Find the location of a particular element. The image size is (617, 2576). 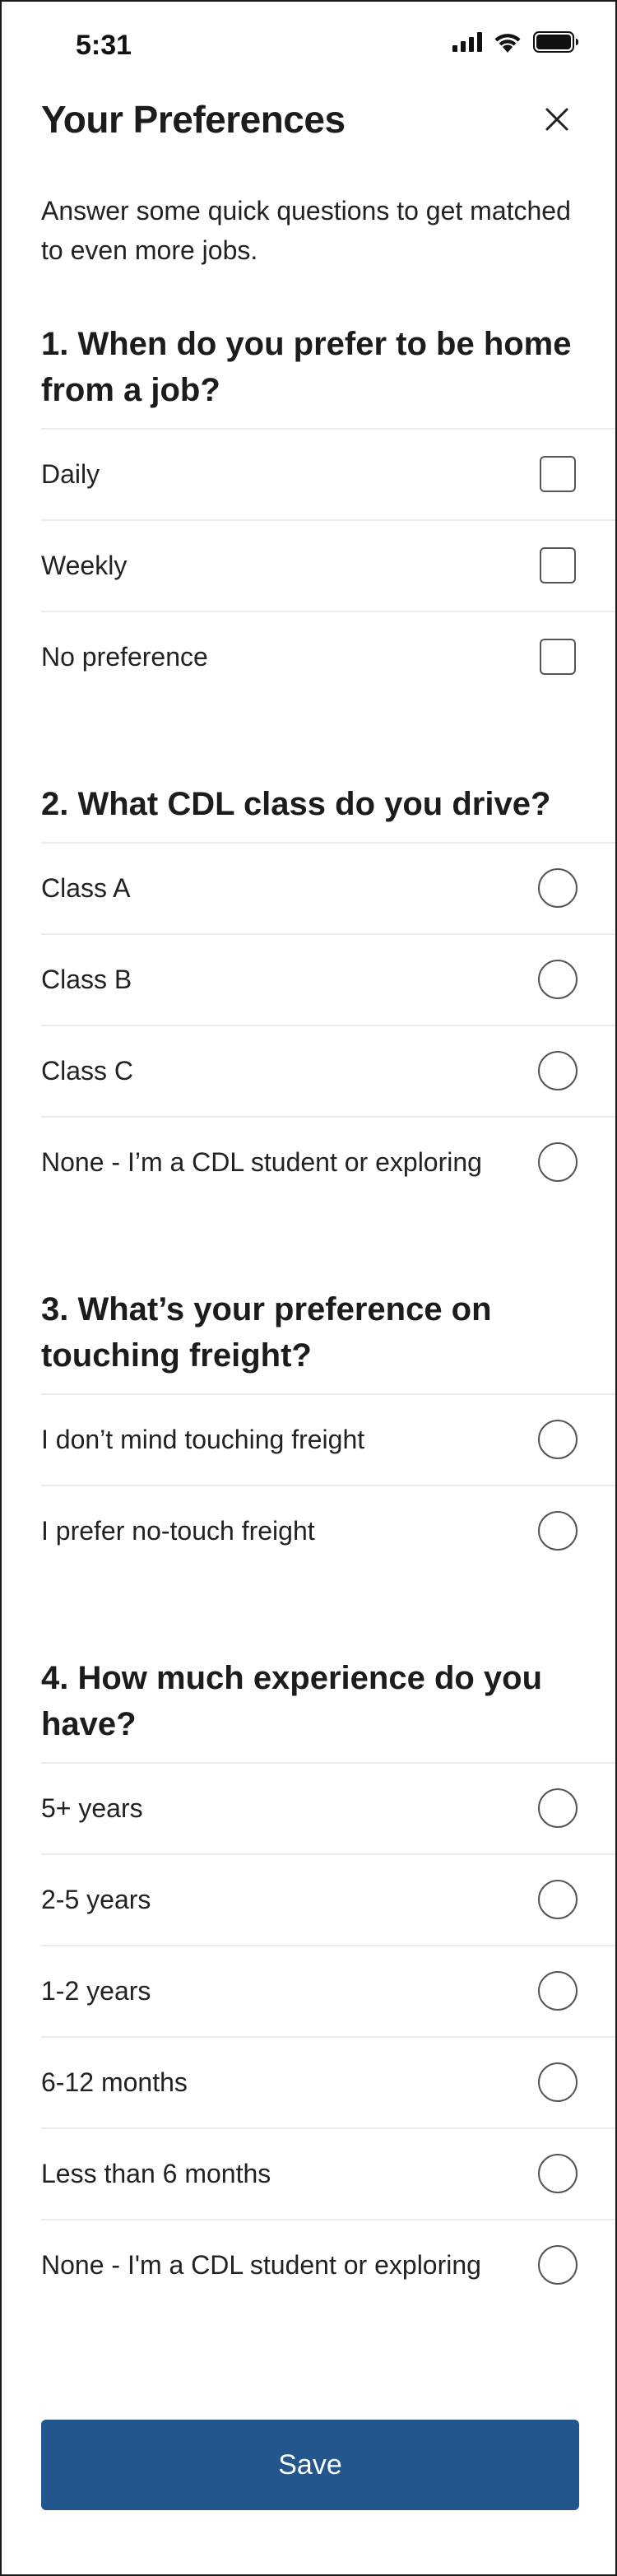

option-label: Weekly is located at coordinates (84, 565).